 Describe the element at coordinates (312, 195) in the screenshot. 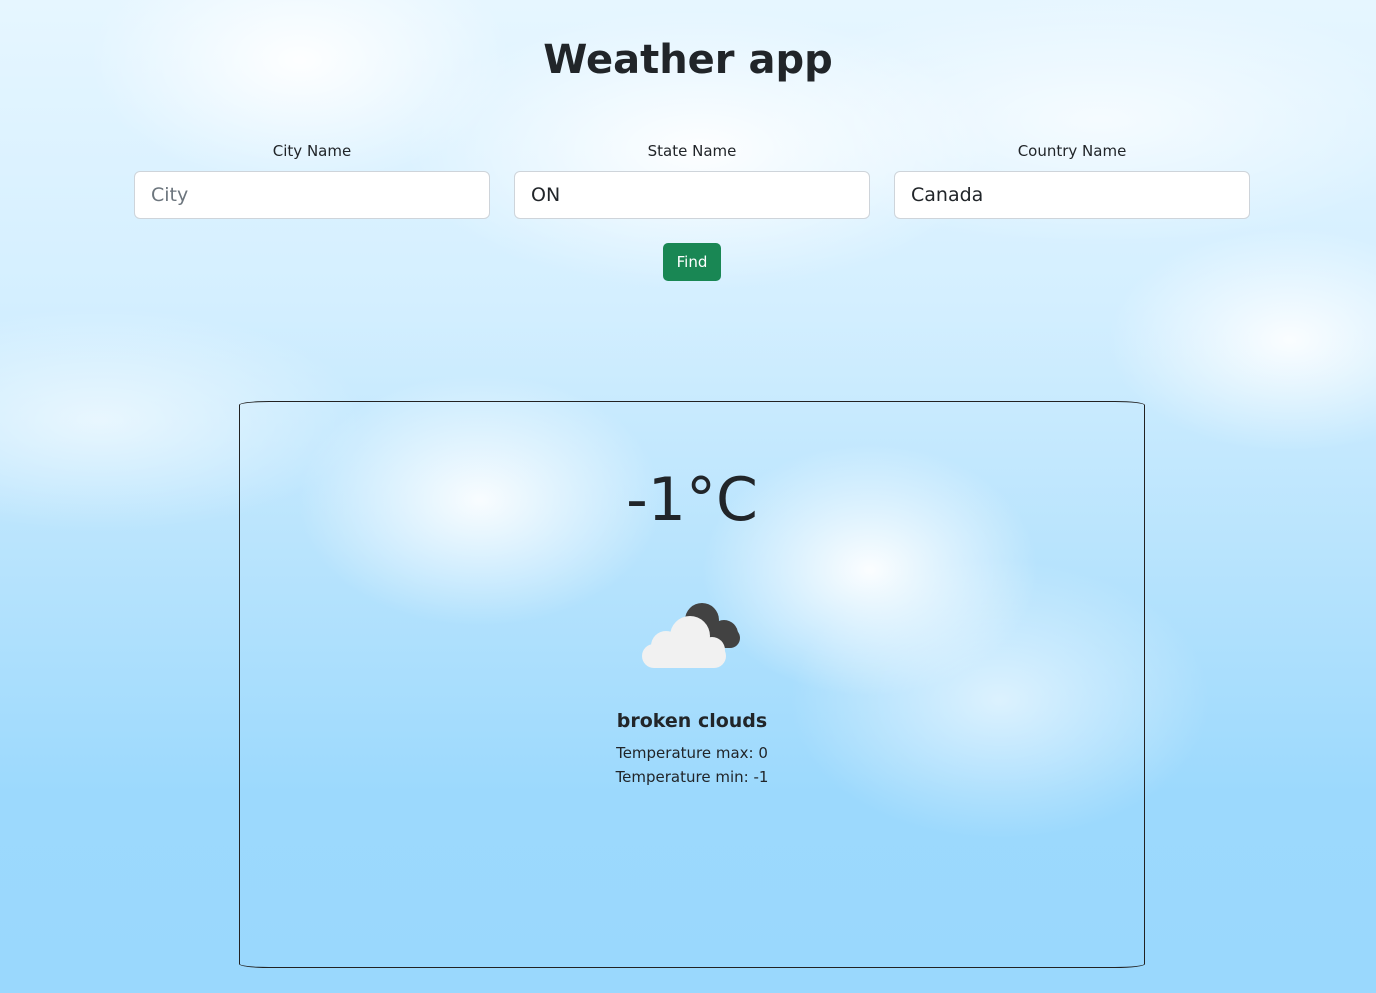

I see `city-input` at that location.